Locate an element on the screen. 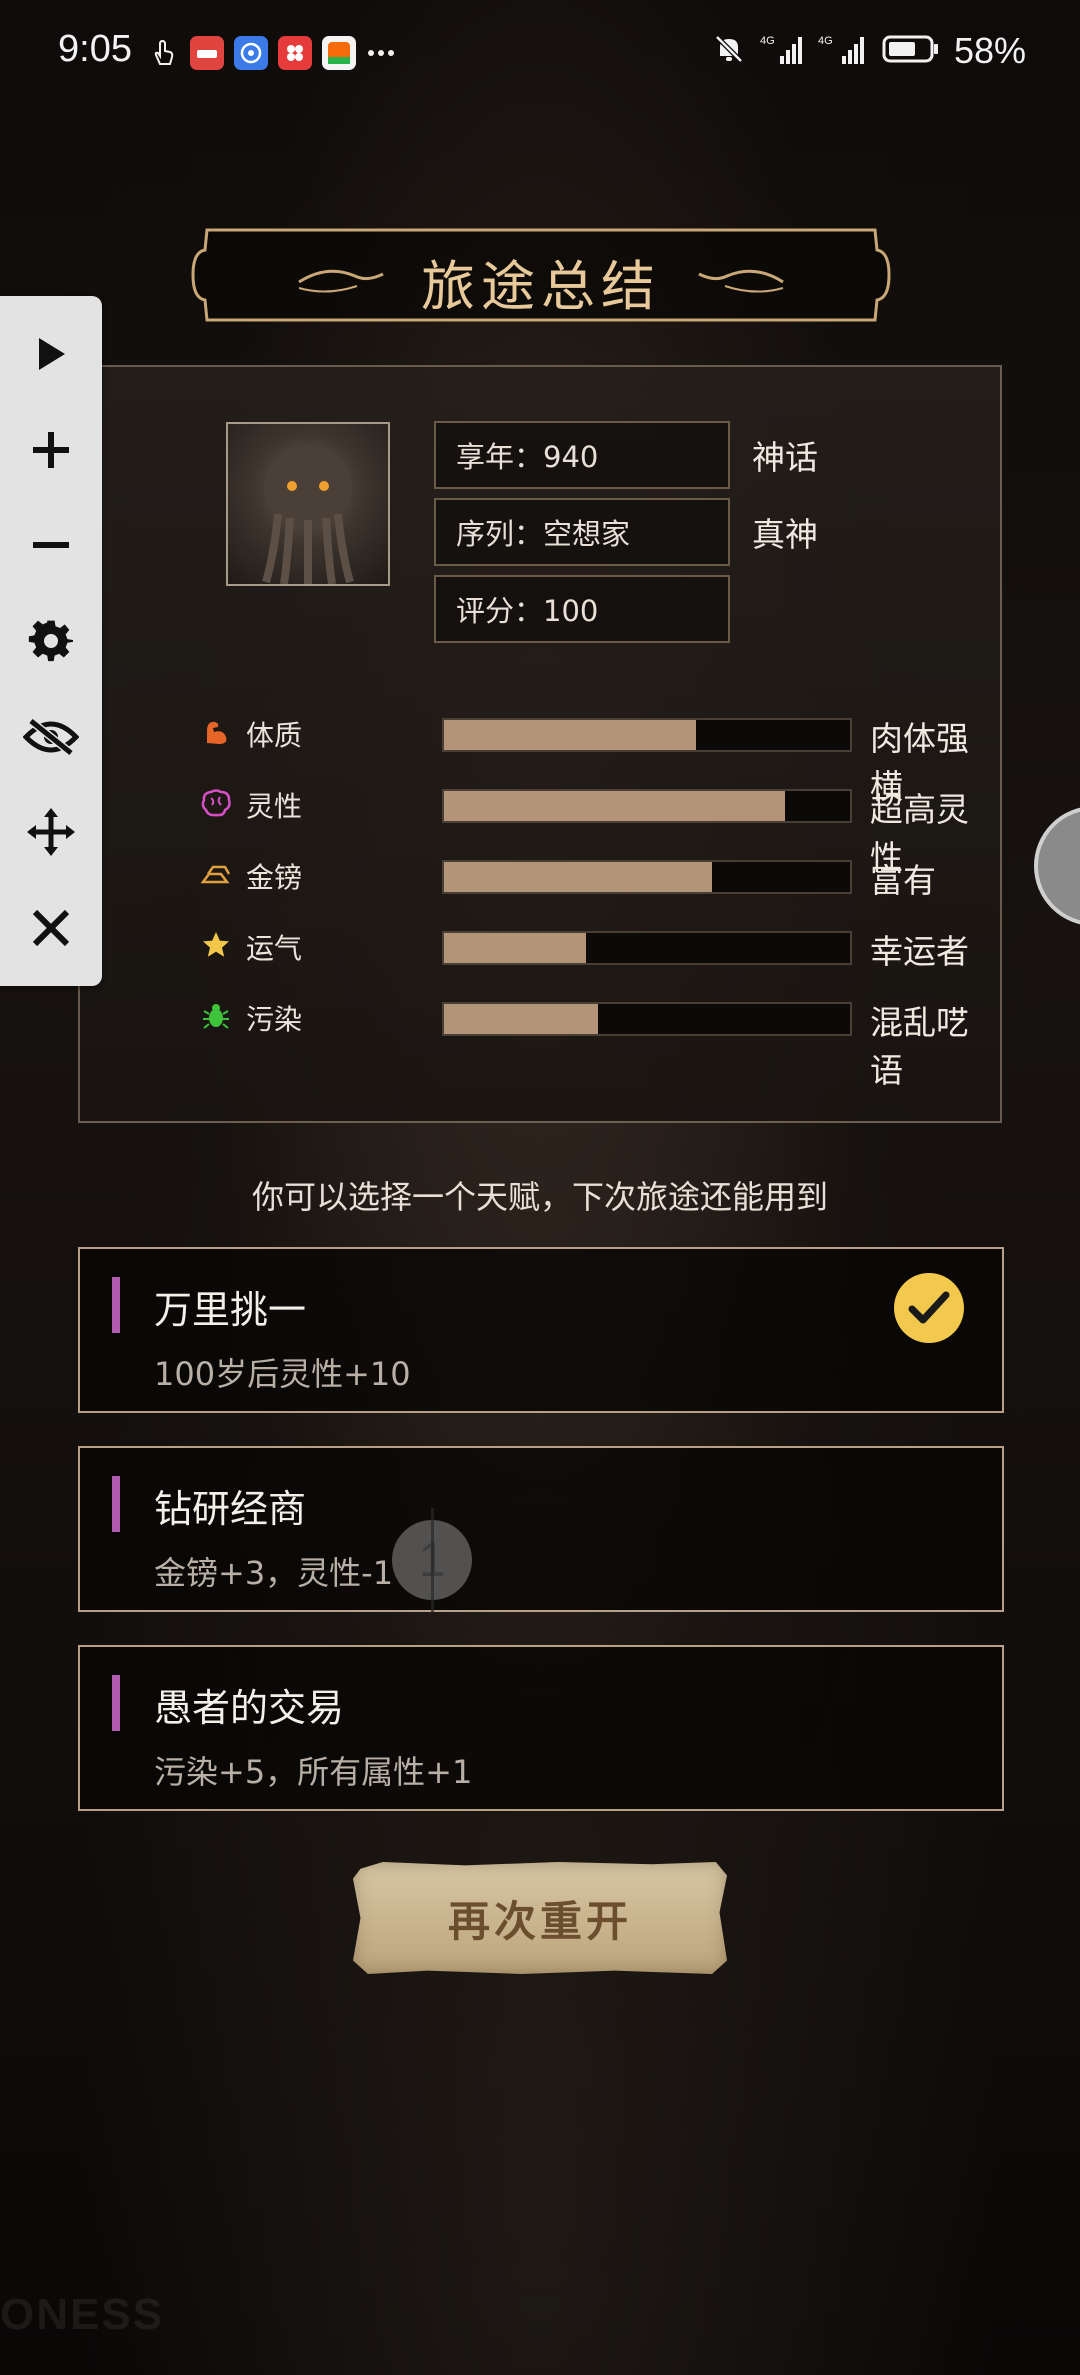  plus-icon is located at coordinates (51, 450).